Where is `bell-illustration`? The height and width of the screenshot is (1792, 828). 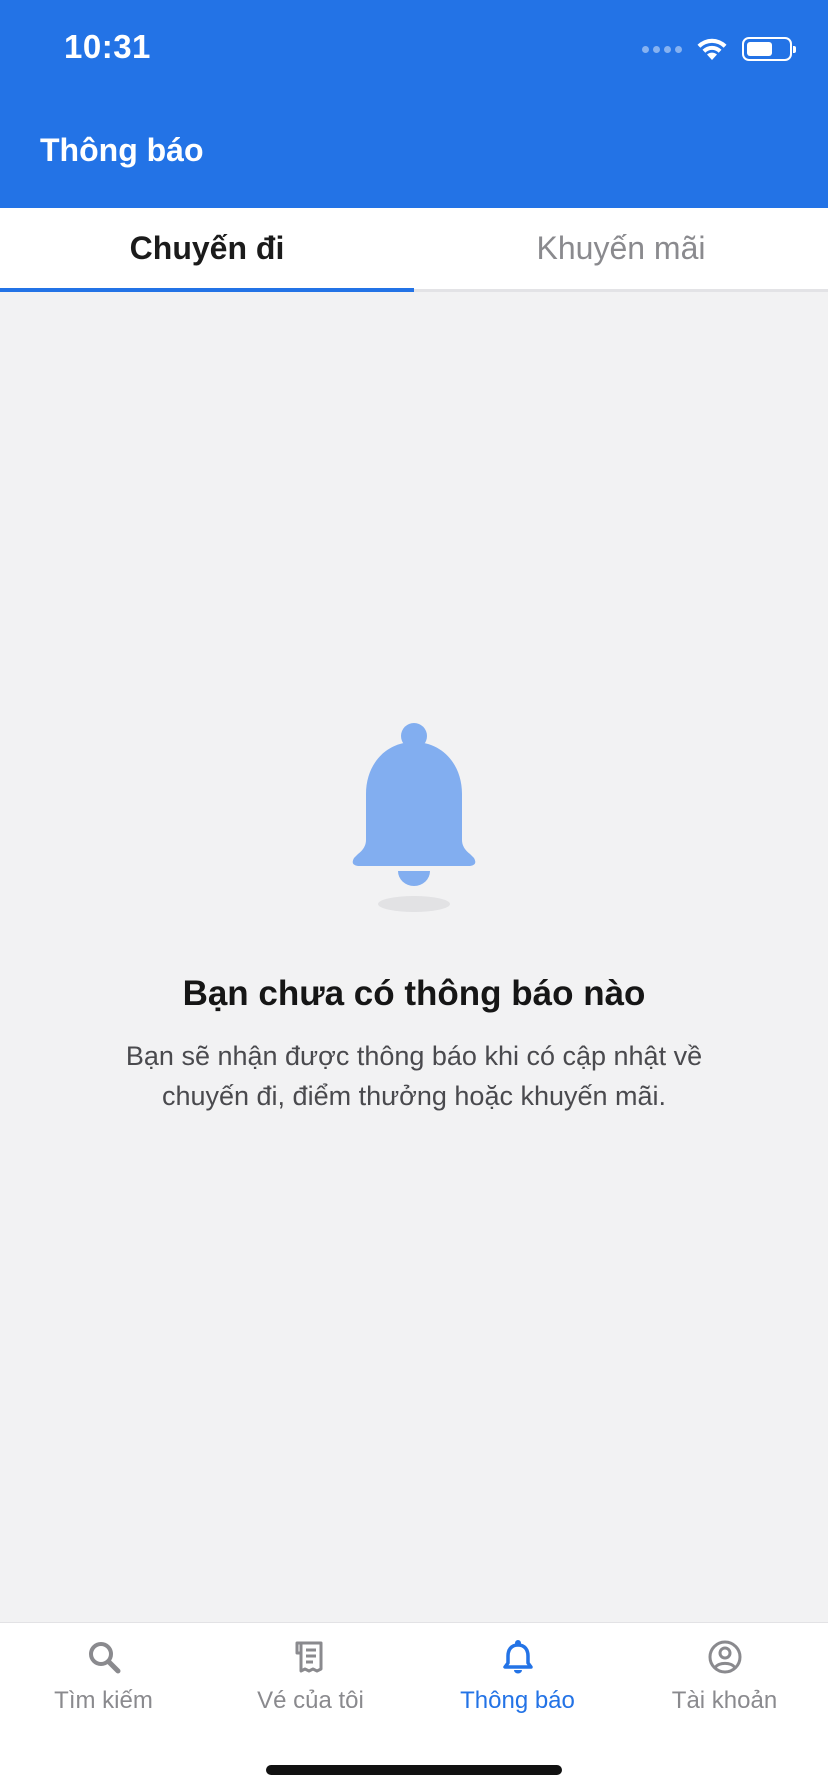 bell-illustration is located at coordinates (414, 820).